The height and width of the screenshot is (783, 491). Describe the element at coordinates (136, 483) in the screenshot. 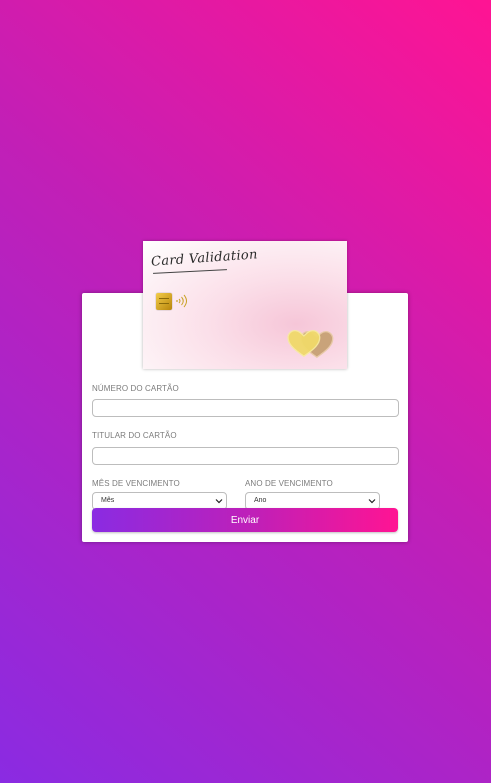

I see `expiry-month-label: MÊS DE VENCIMENTO` at that location.